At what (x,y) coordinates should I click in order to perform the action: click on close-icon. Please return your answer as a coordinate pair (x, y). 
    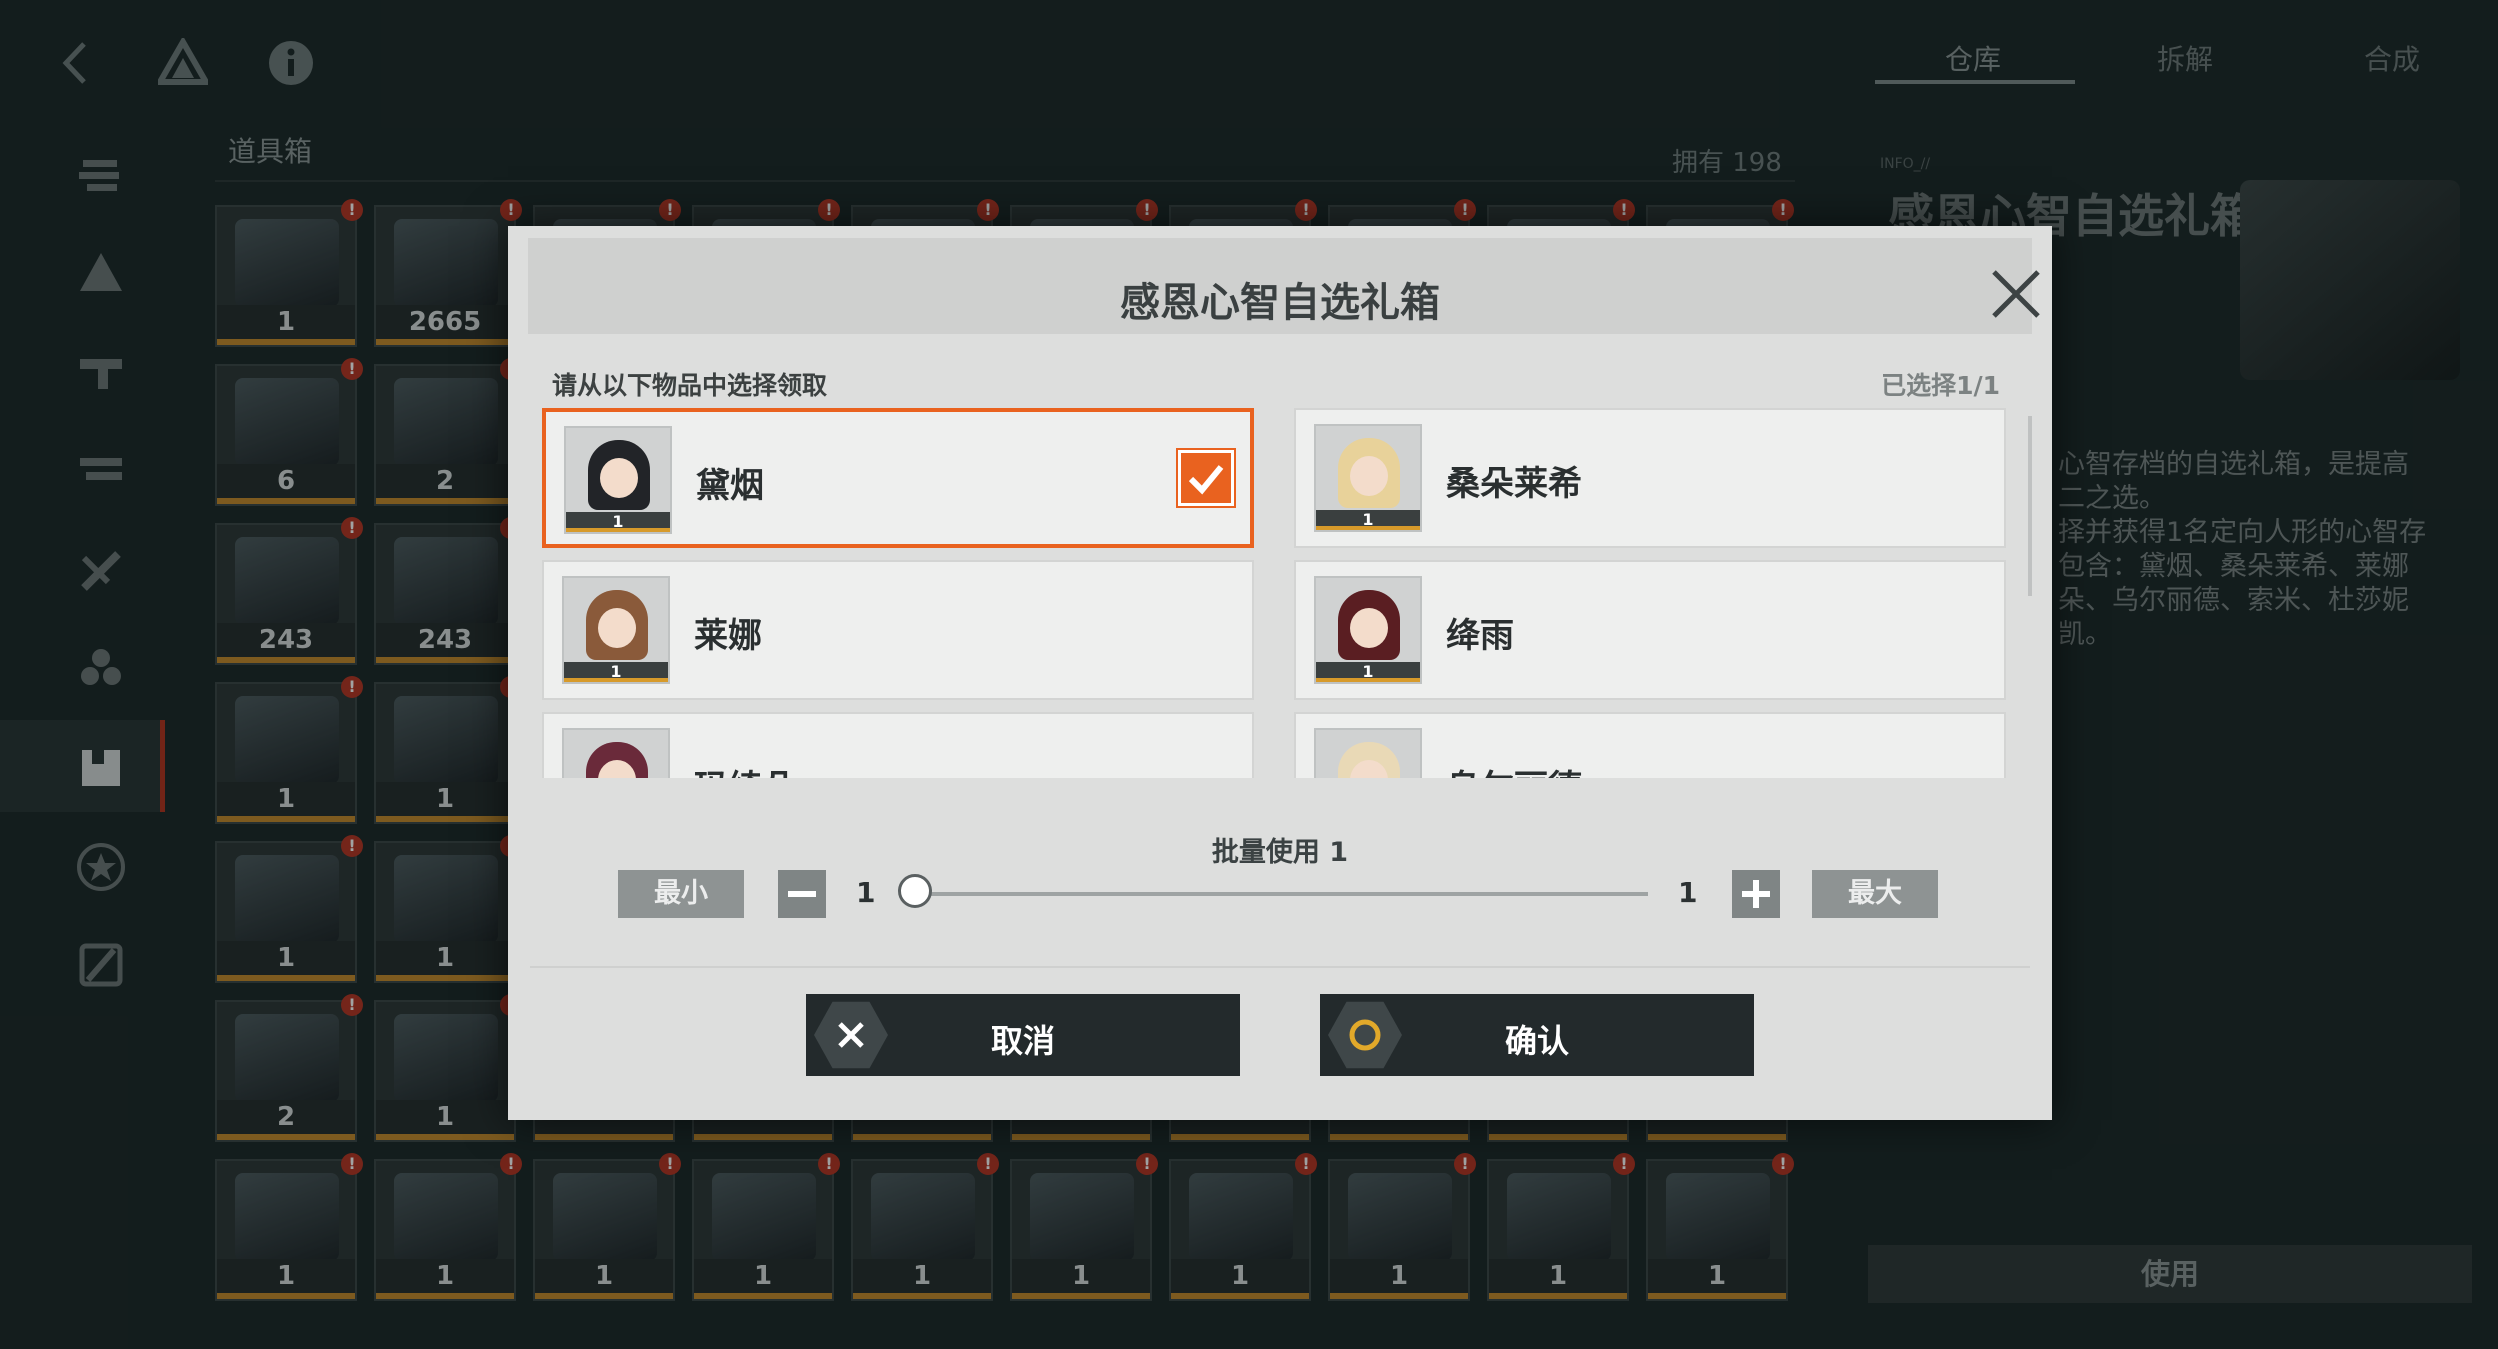
    Looking at the image, I should click on (2016, 294).